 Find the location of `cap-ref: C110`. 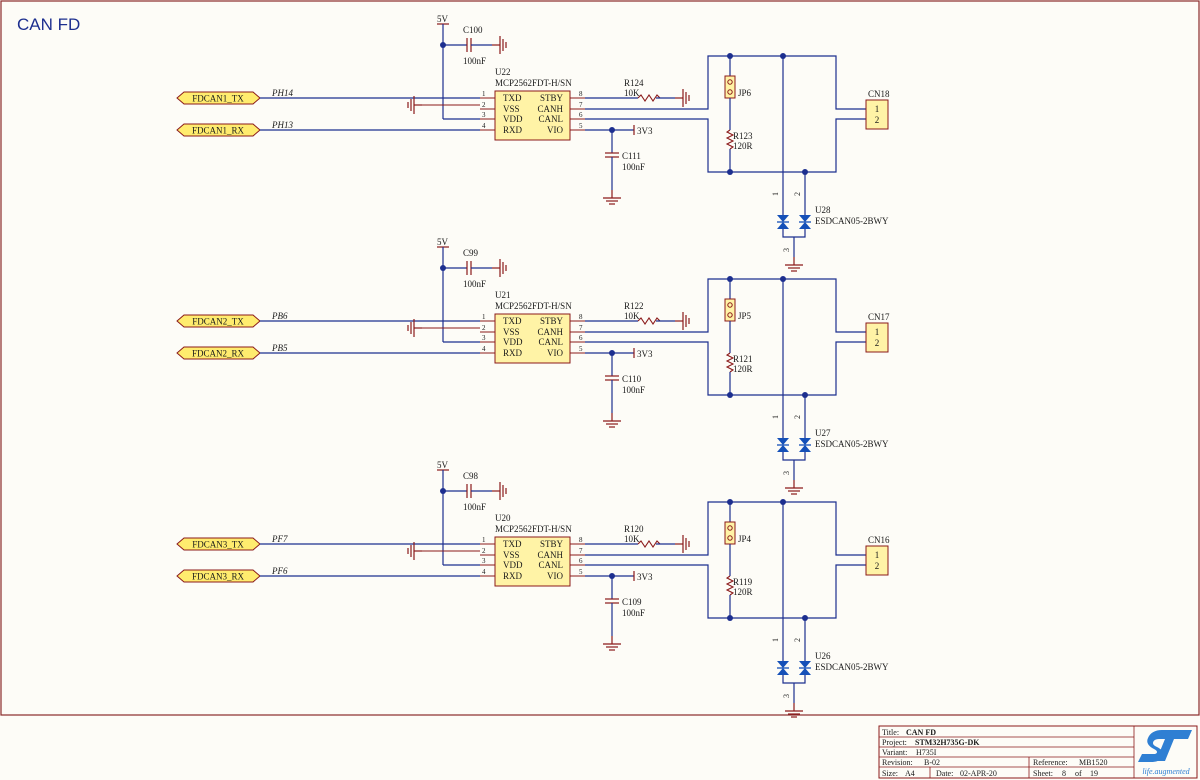

cap-ref: C110 is located at coordinates (632, 379).